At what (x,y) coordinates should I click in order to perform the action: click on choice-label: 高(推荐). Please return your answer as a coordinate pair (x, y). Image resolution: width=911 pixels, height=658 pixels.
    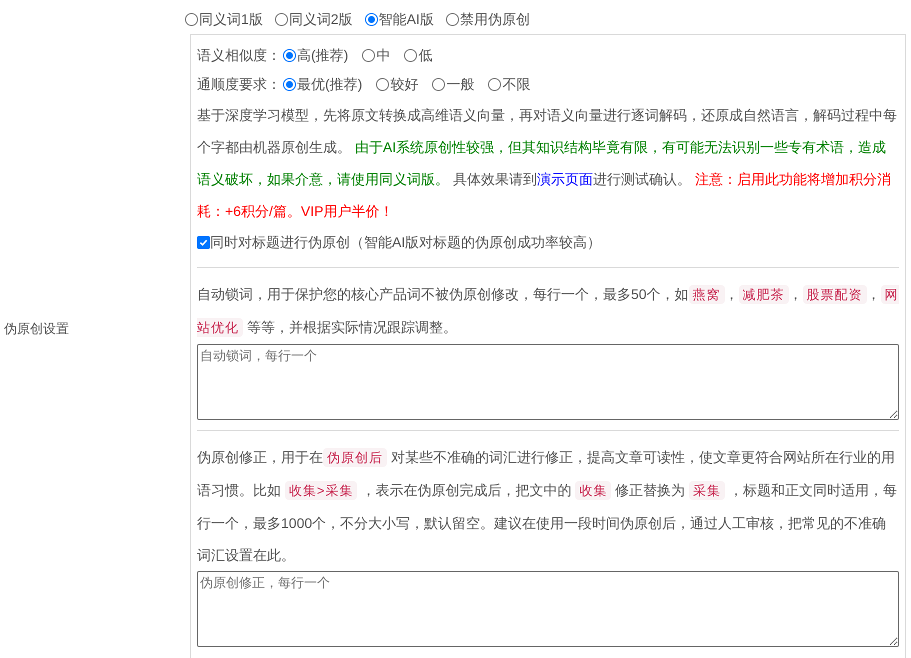
    Looking at the image, I should click on (322, 55).